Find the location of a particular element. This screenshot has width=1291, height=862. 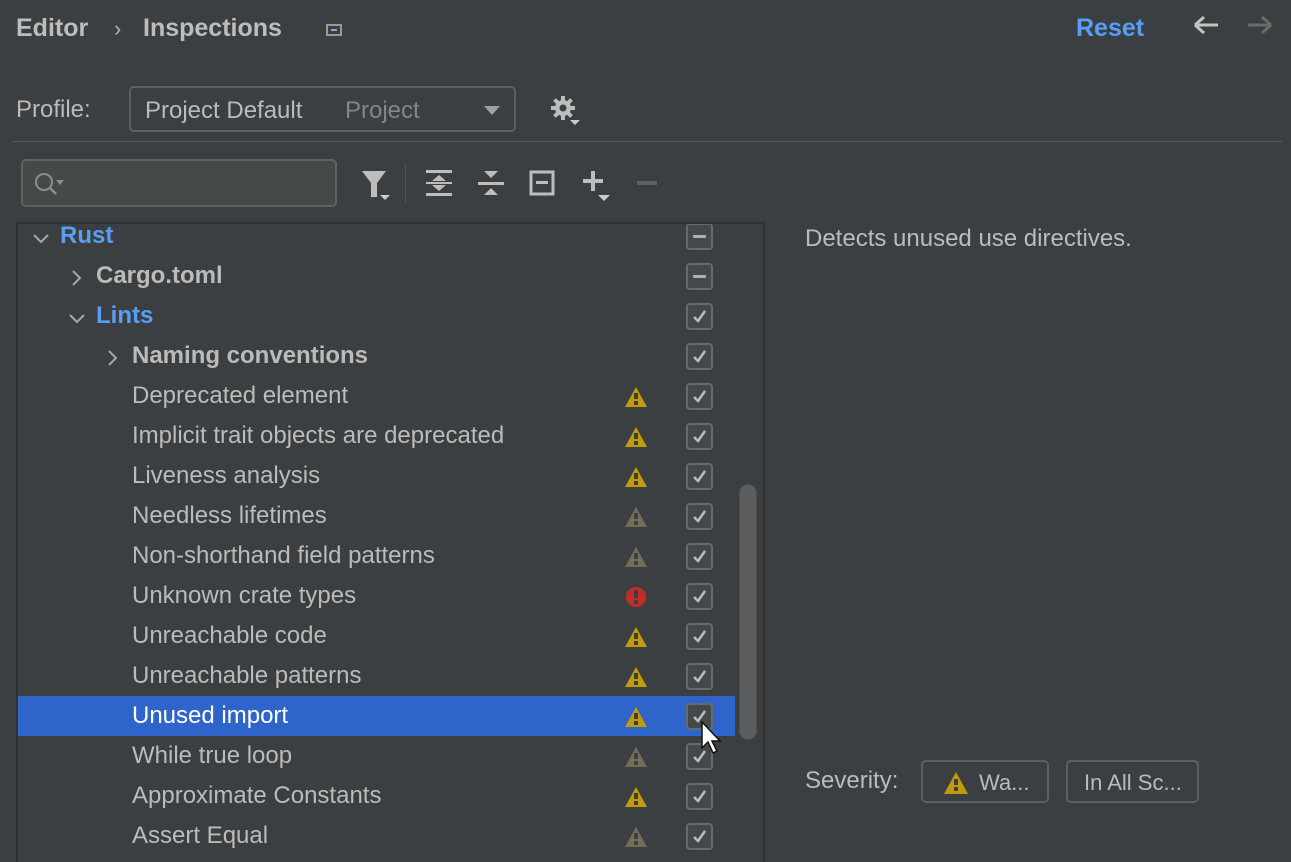

tree-row-label: Non-shorthand field patterns is located at coordinates (283, 555).